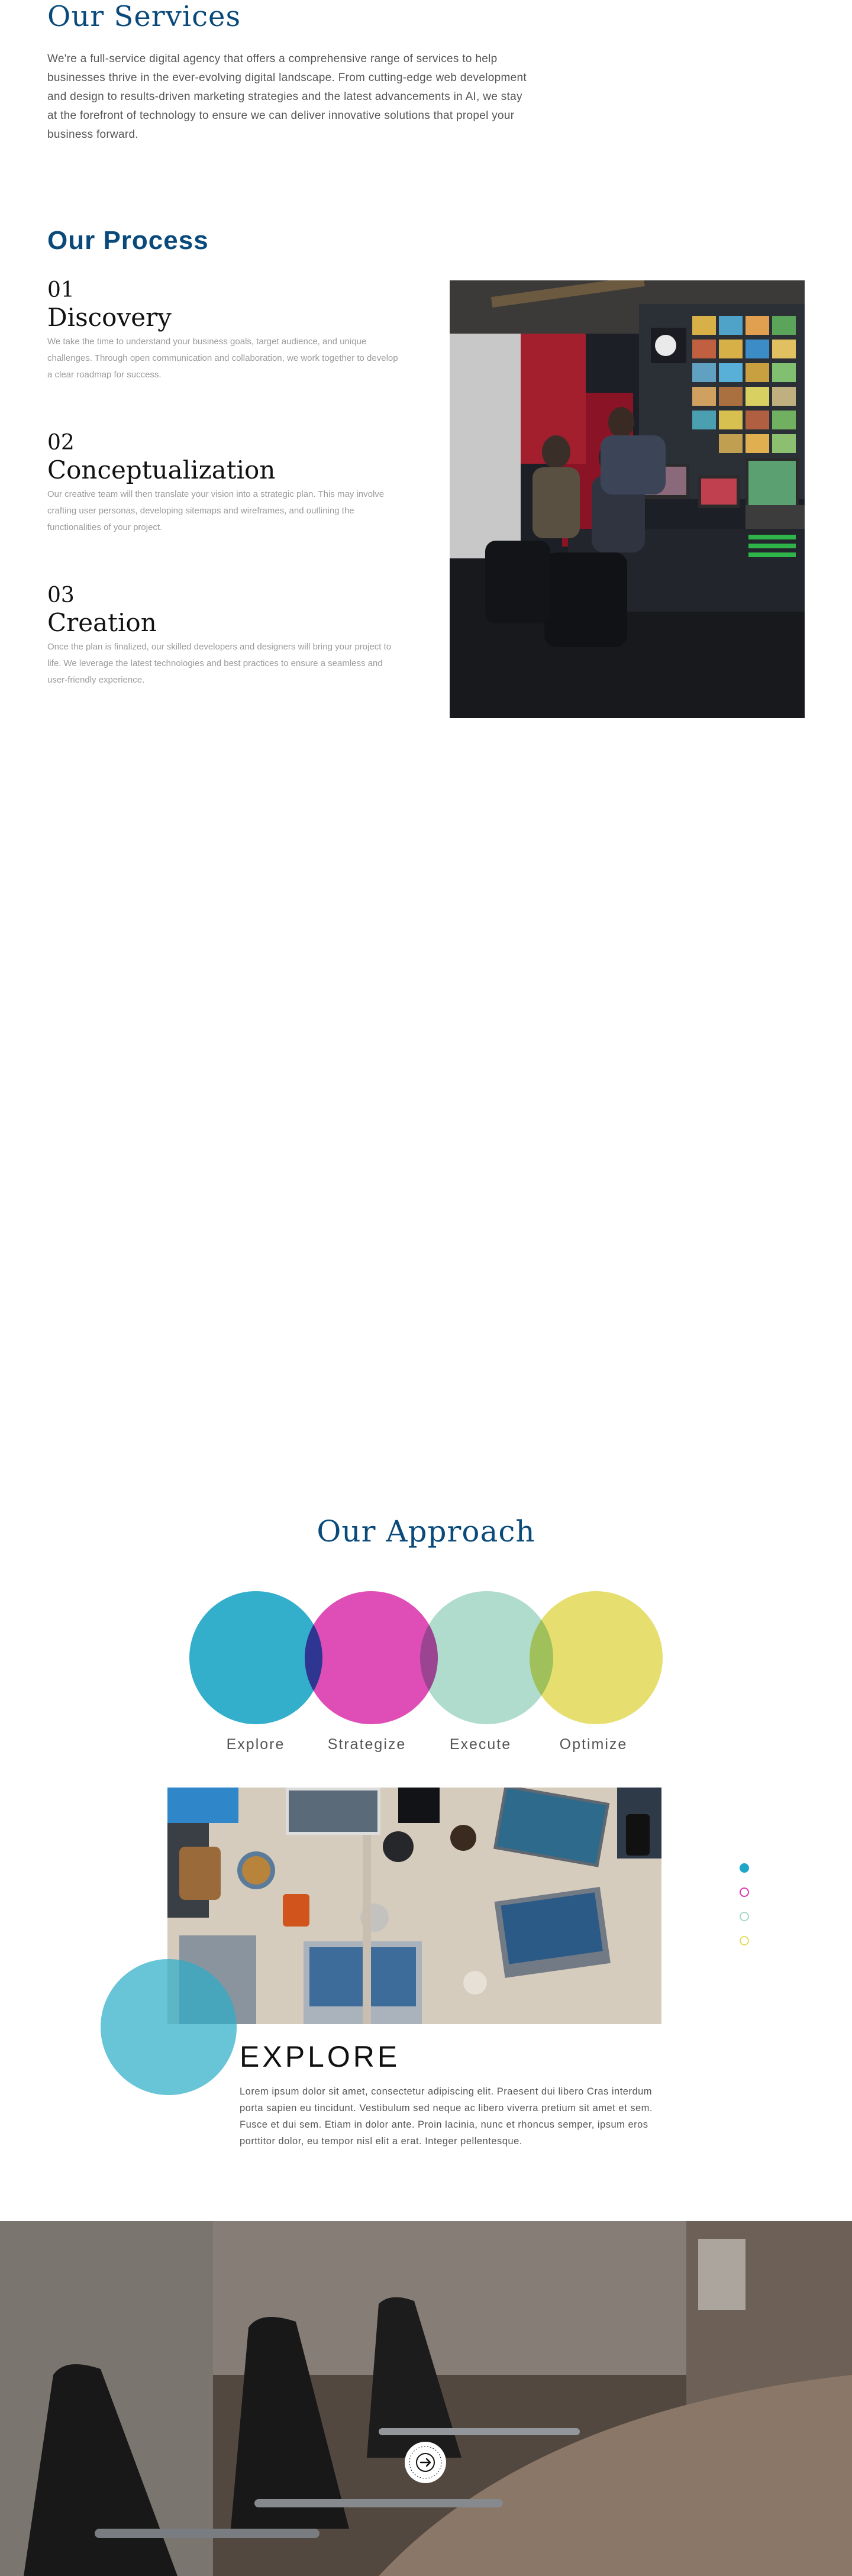  Describe the element at coordinates (61, 595) in the screenshot. I see `step-number: 03` at that location.